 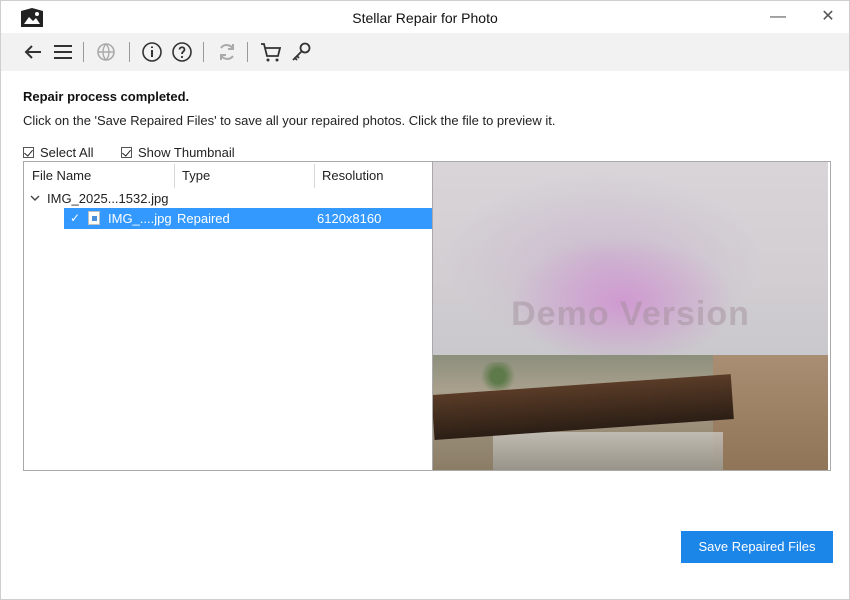 I want to click on demo-watermark: Demo Version, so click(x=630, y=314).